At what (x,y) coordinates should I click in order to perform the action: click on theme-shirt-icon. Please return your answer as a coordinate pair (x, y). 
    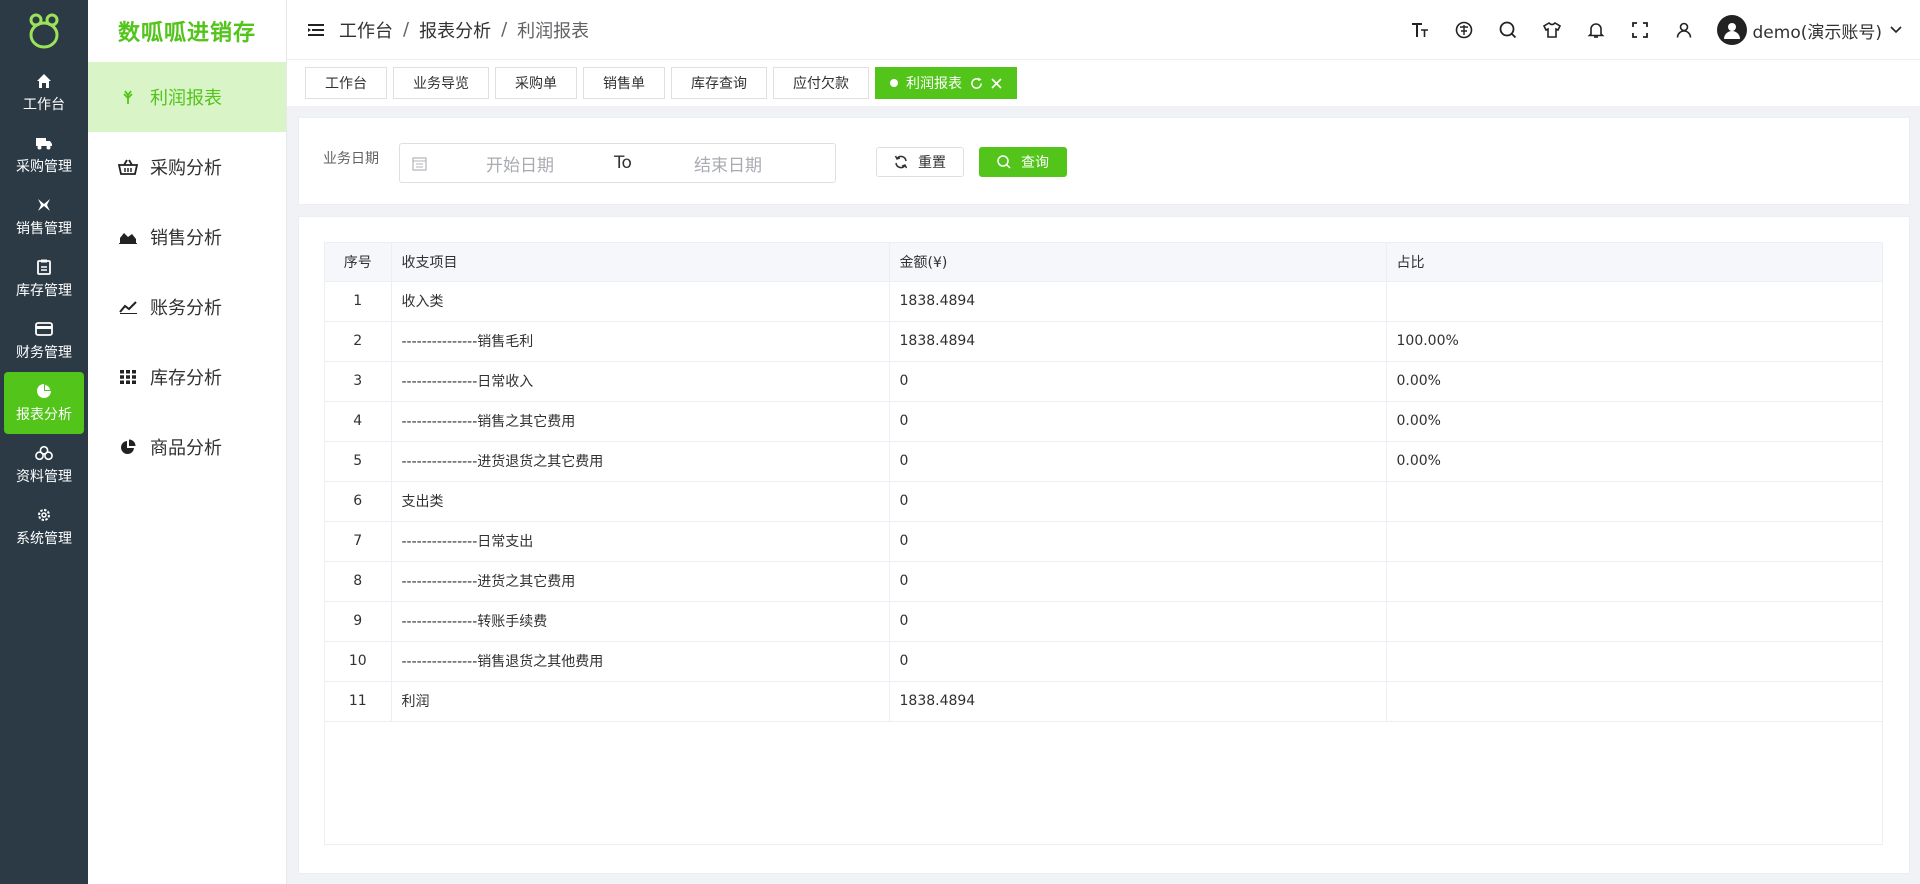
    Looking at the image, I should click on (1552, 30).